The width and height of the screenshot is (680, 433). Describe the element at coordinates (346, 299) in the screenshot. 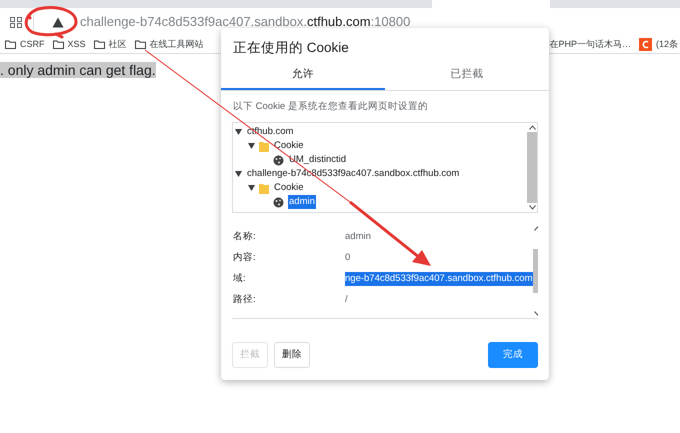

I see `detail-value: /` at that location.